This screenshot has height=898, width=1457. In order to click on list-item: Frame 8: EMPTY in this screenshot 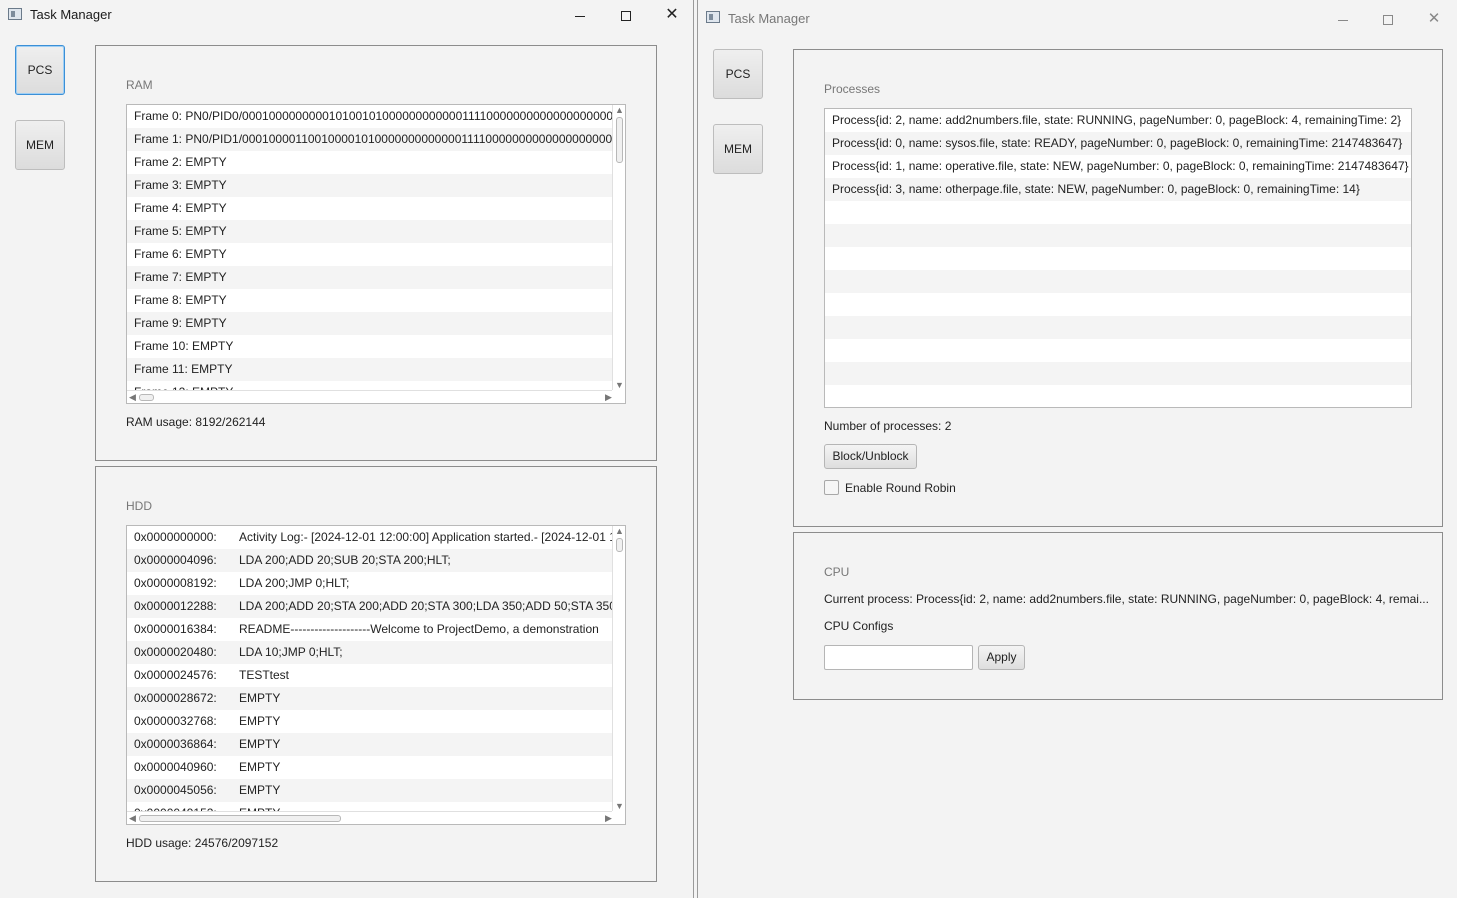, I will do `click(369, 300)`.